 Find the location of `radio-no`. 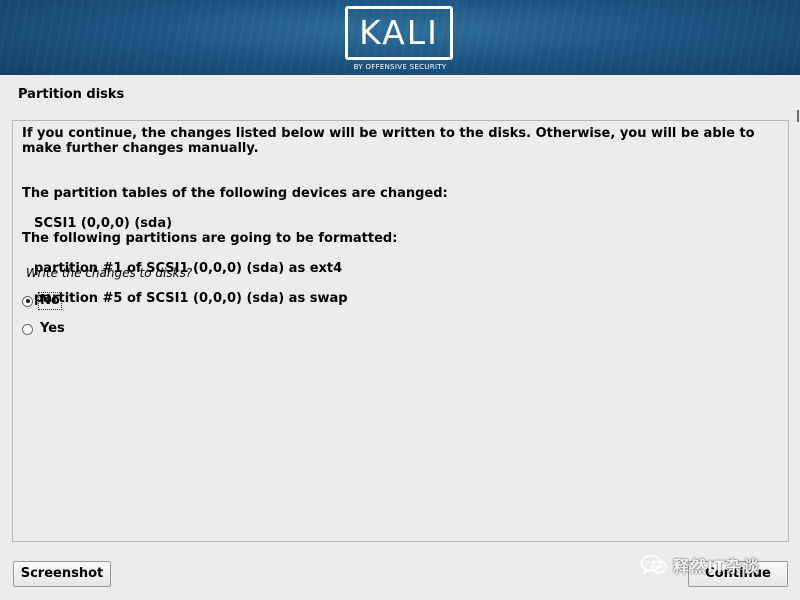

radio-no is located at coordinates (27, 301).